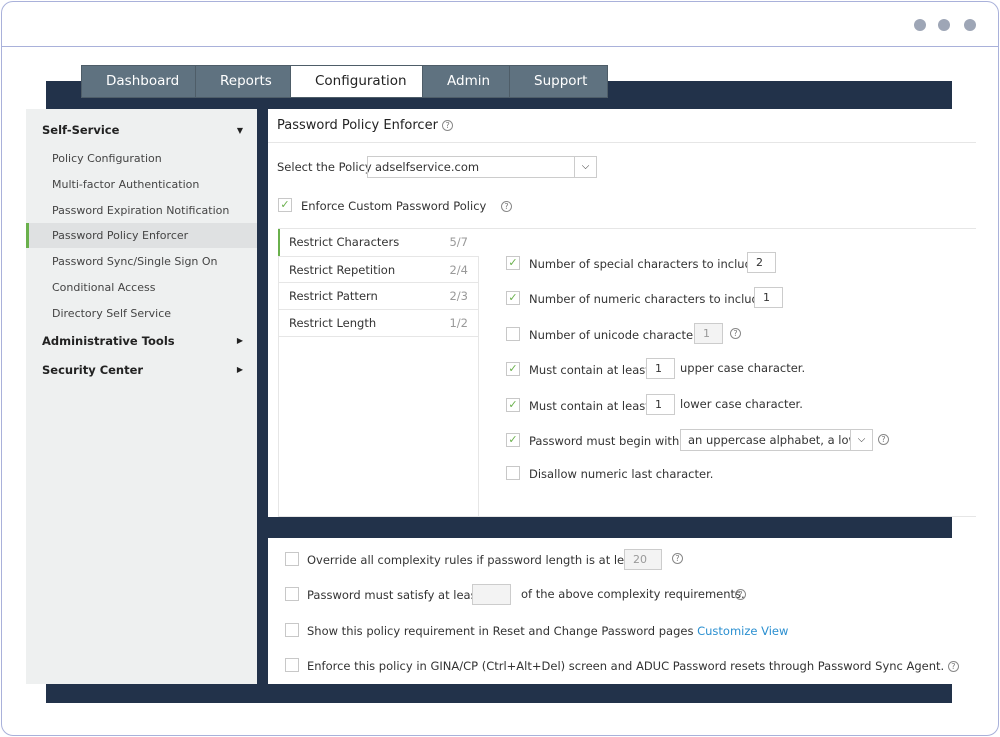  Describe the element at coordinates (589, 406) in the screenshot. I see `lower-case-label: Must contain at least` at that location.